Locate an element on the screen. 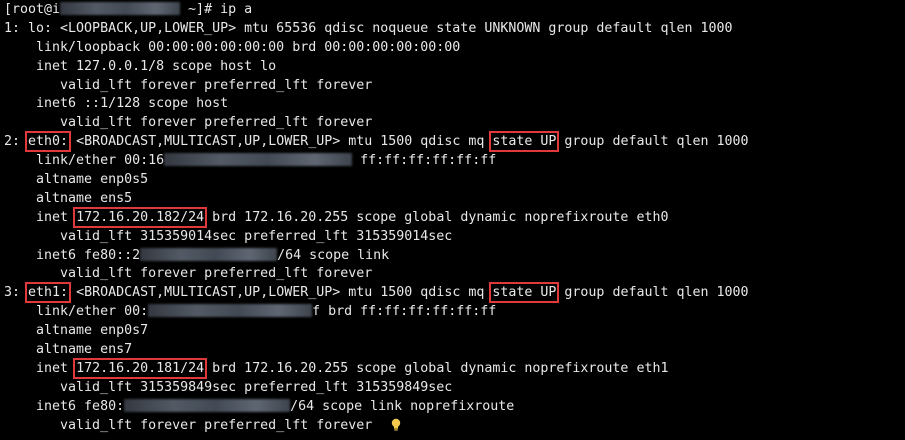 The width and height of the screenshot is (905, 440). interface-index: 3: is located at coordinates (16, 293).